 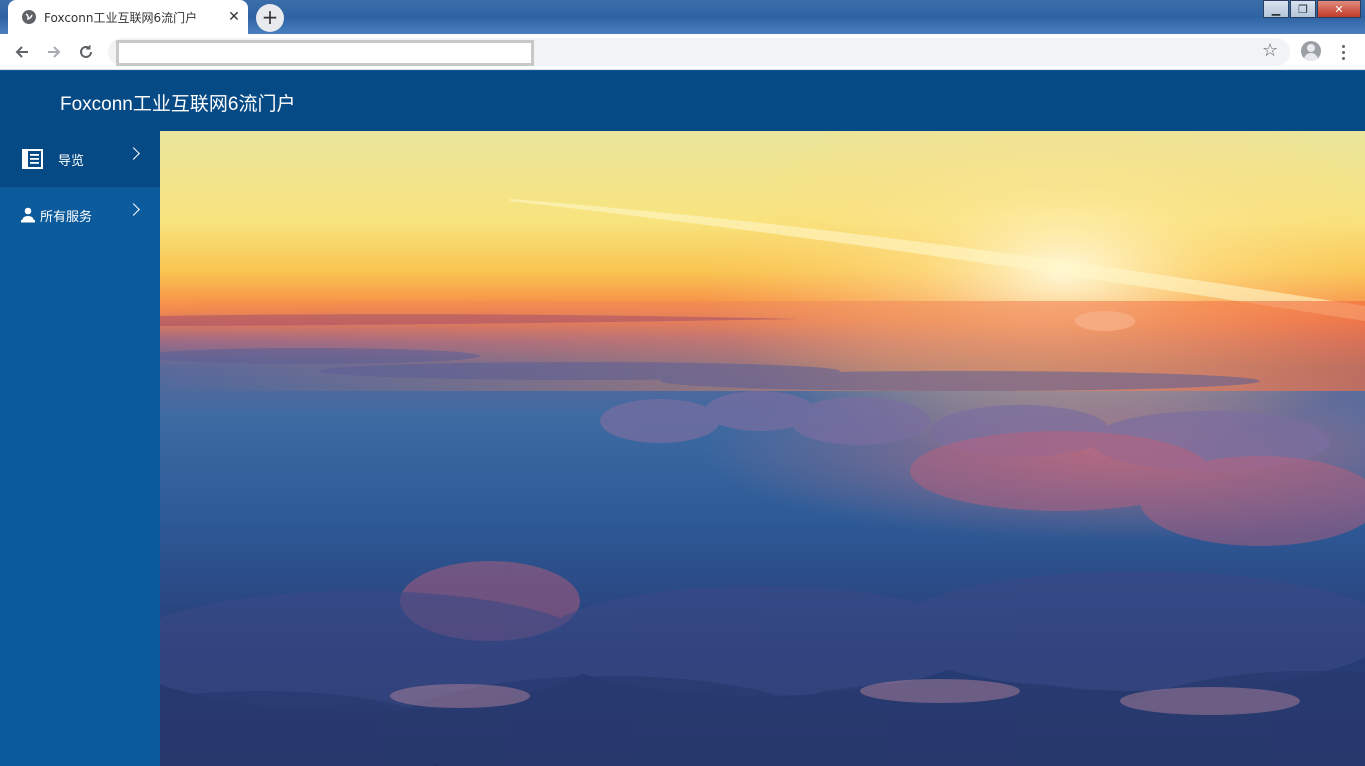 I want to click on sidebar-item-all-services: 所有服务, so click(x=80, y=215).